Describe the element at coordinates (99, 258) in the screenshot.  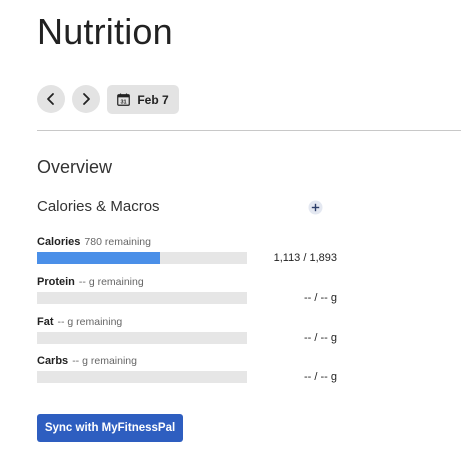
I see `progress-fill` at that location.